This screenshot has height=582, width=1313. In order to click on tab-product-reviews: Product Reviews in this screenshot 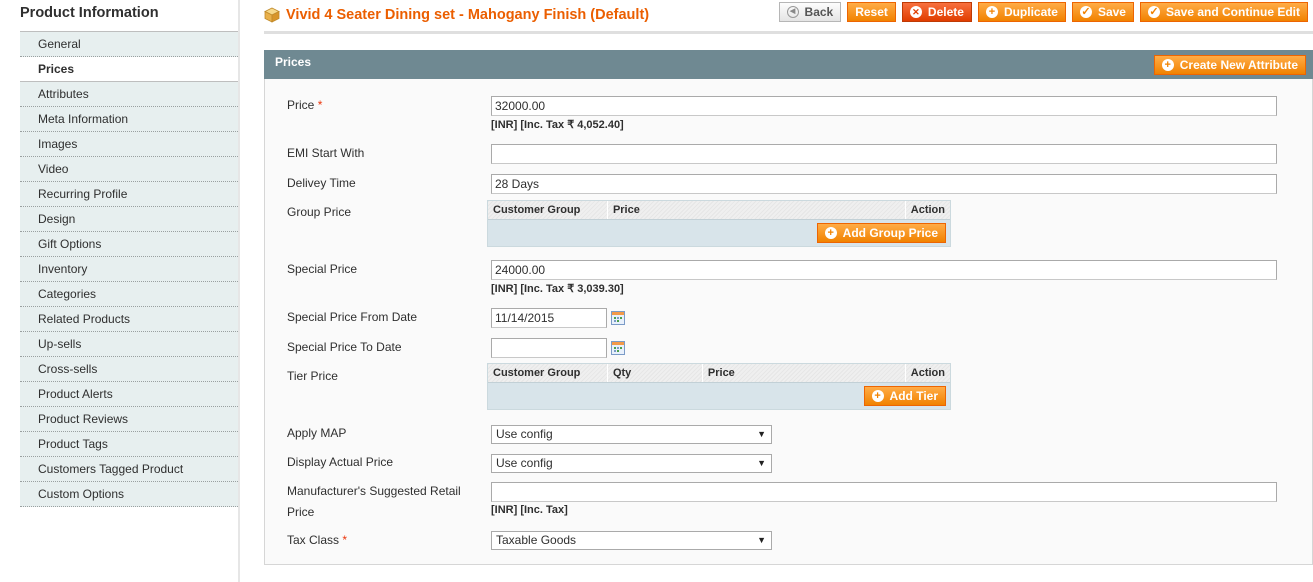, I will do `click(130, 419)`.